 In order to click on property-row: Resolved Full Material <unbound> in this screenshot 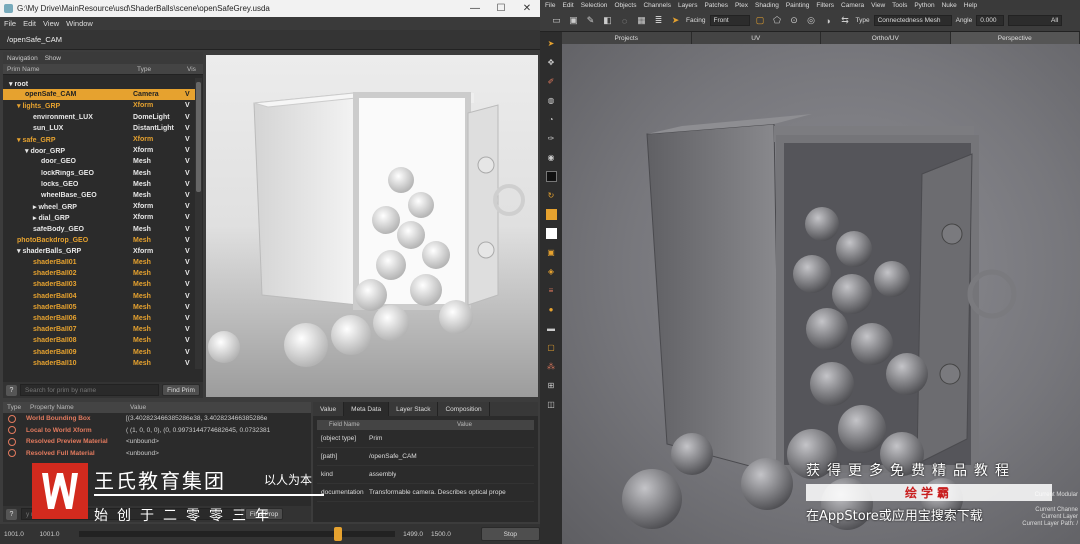, I will do `click(157, 454)`.